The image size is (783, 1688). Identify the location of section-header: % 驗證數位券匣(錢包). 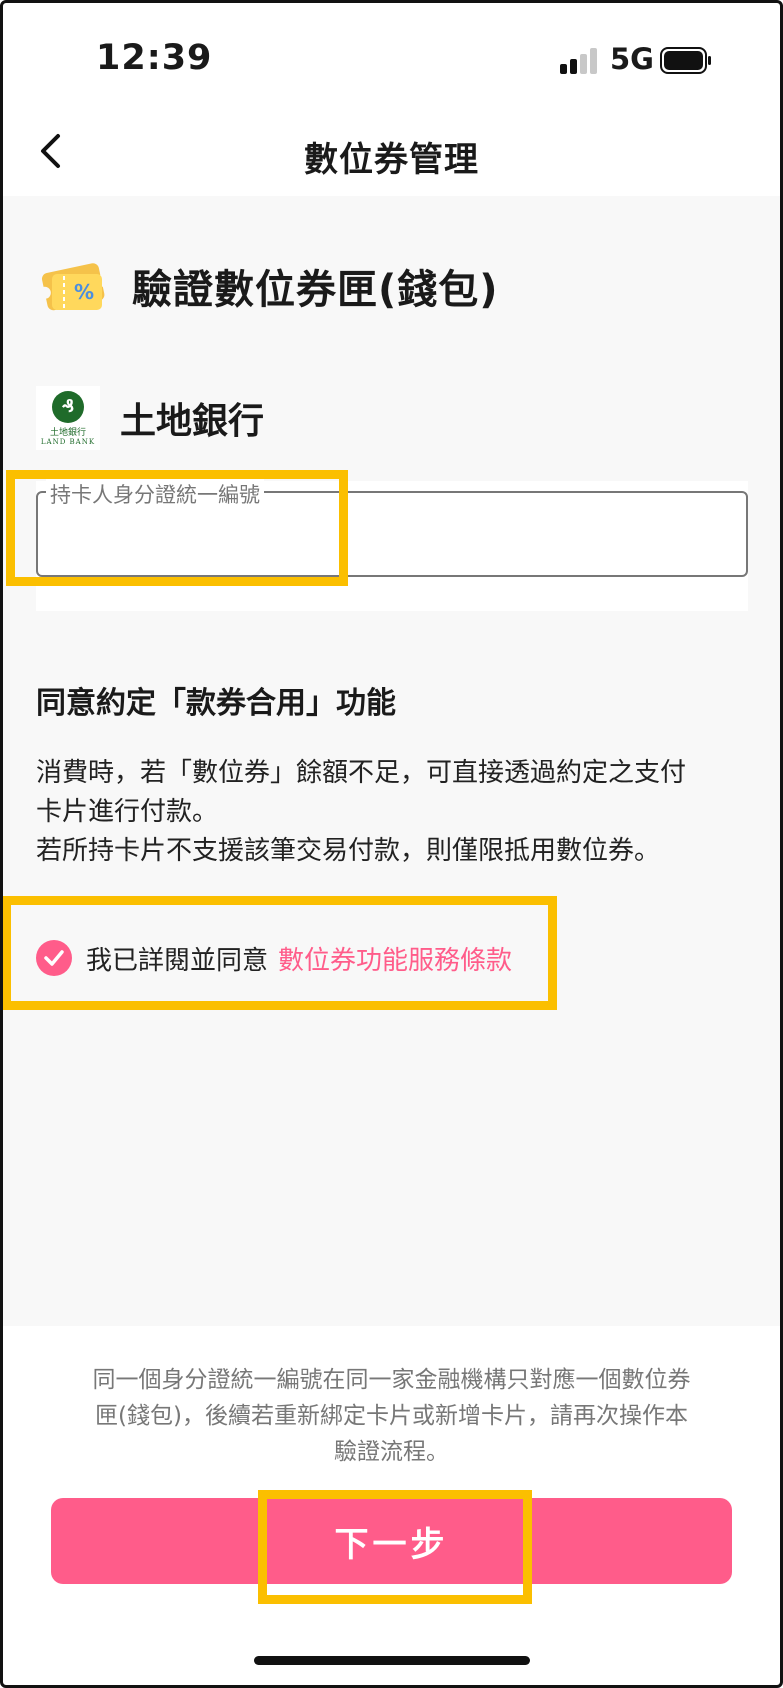
(267, 286).